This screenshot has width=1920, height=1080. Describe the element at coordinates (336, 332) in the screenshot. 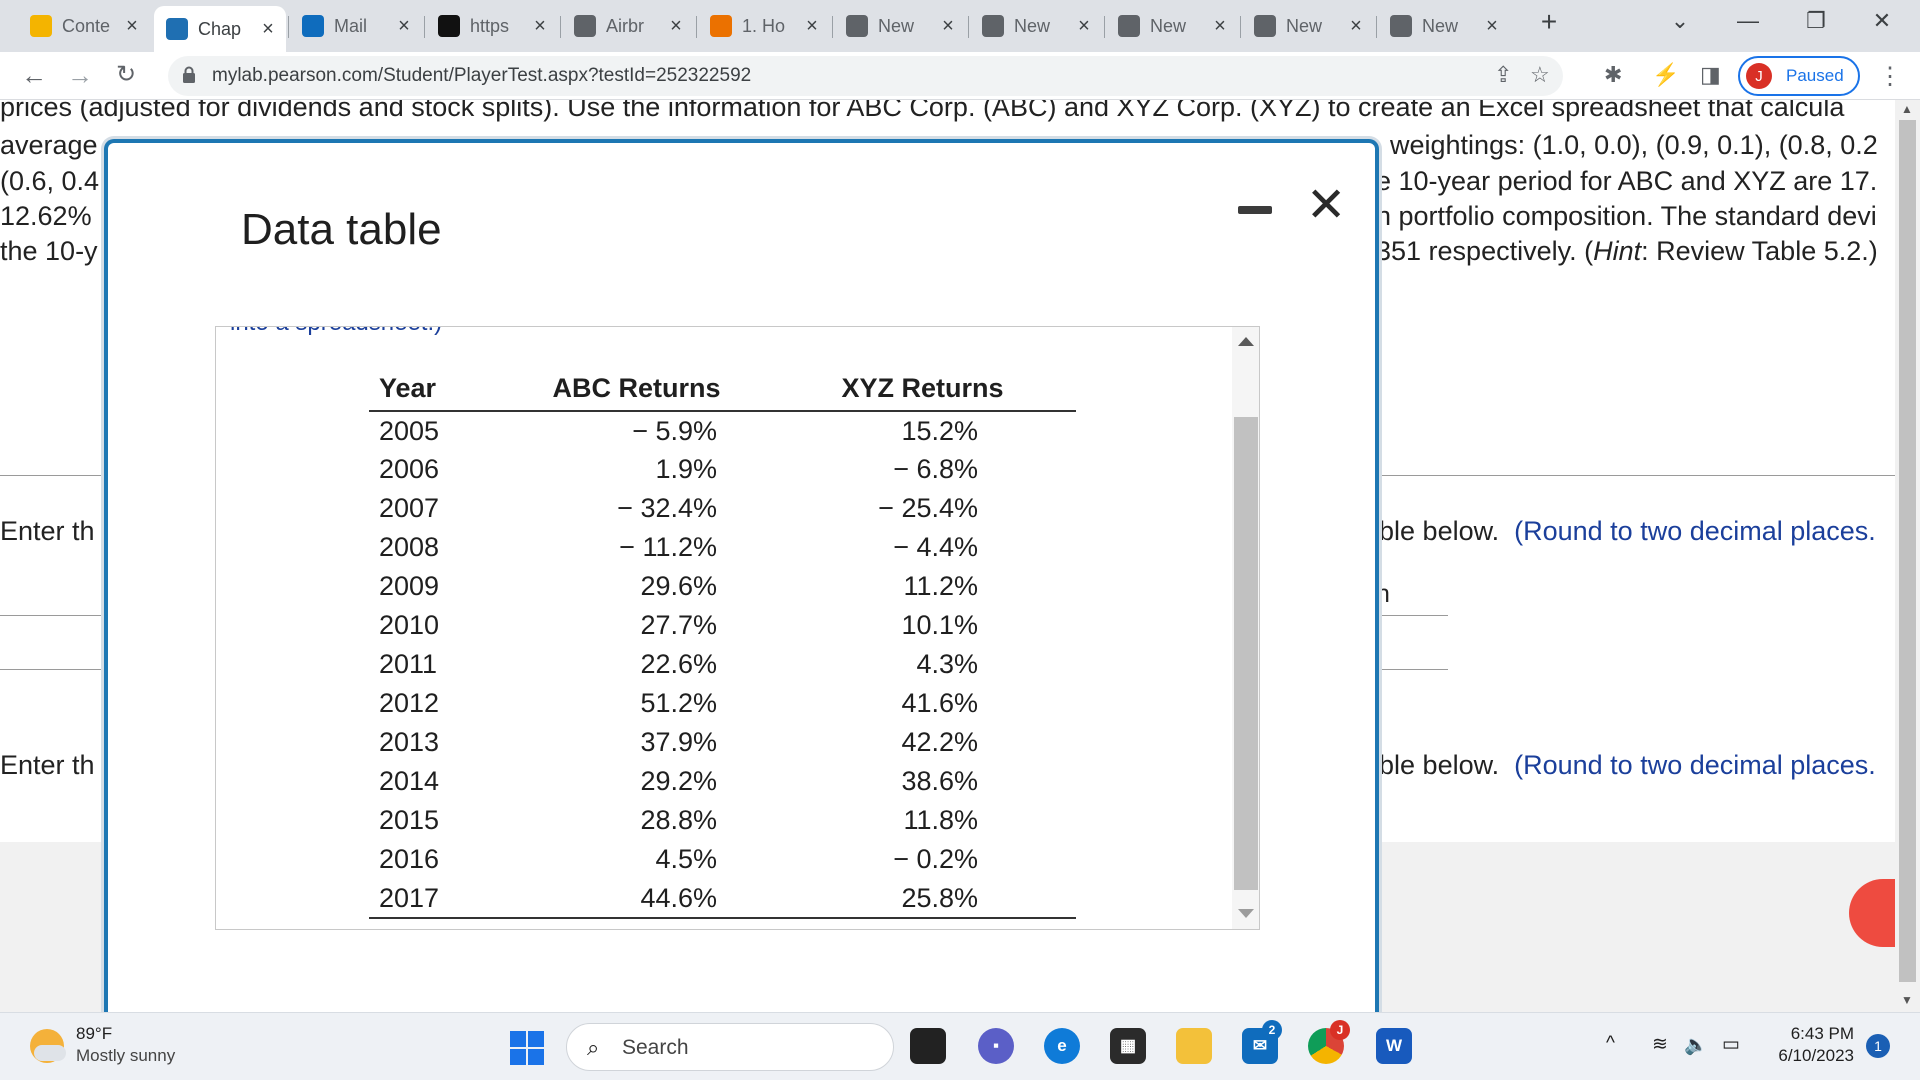

I see `truncated-instruction-text: into a spreadsheet.)` at that location.